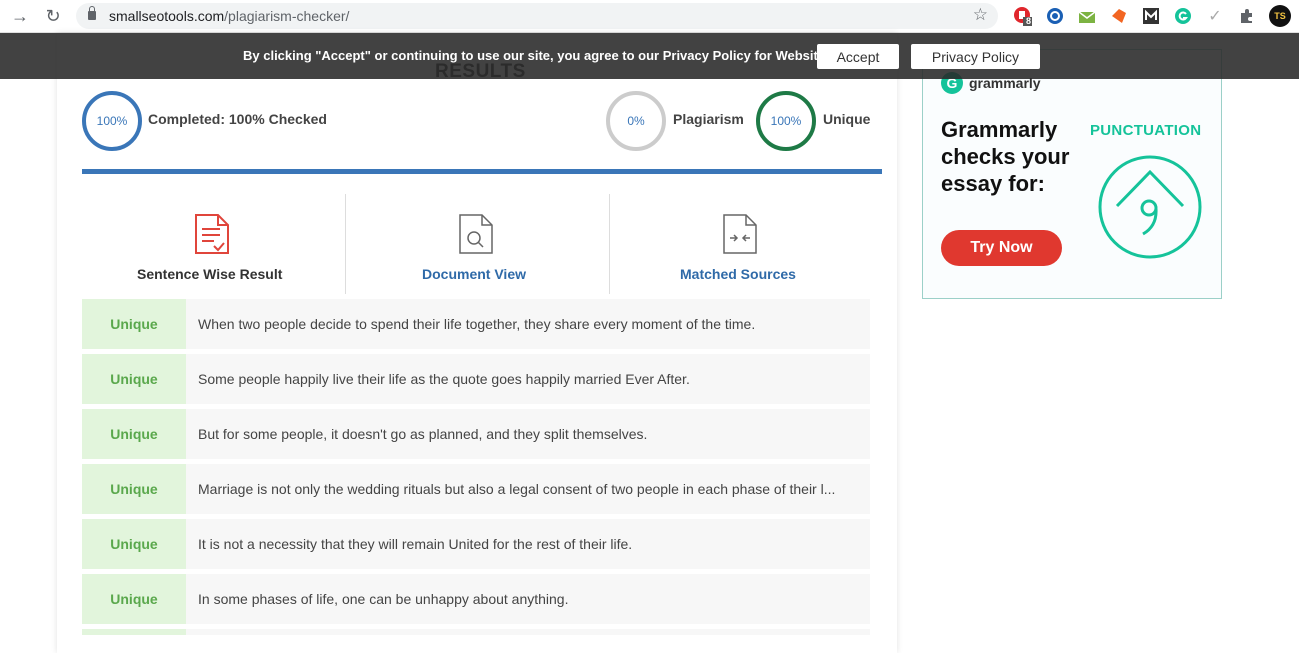  I want to click on address-bar: smallseotools.com/plagiarism-checker/ ☆, so click(537, 16).